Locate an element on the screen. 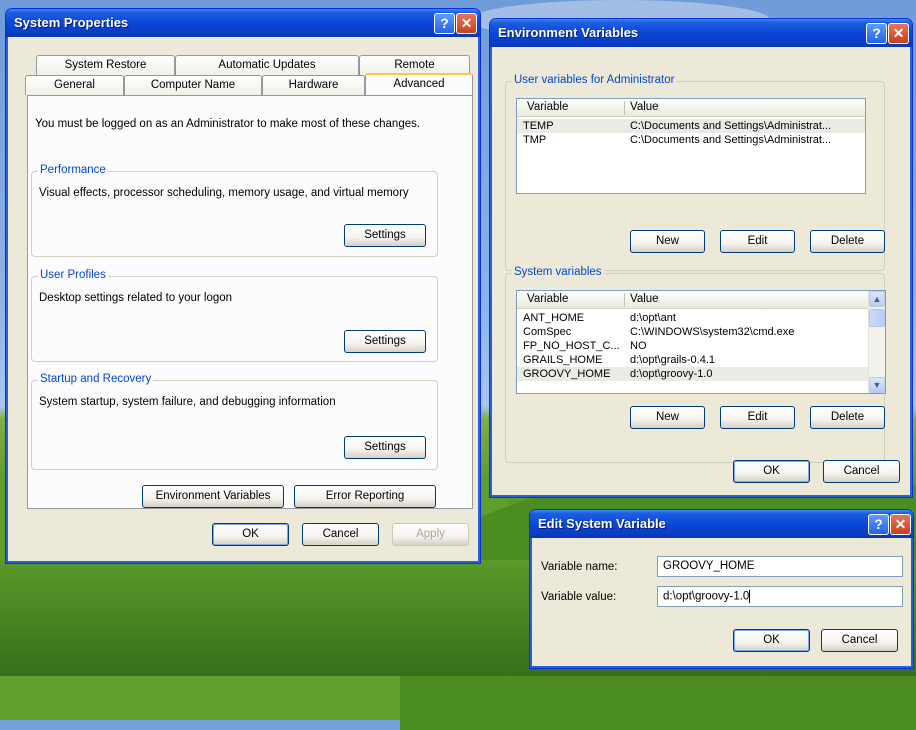 The height and width of the screenshot is (730, 916). user-profiles-settings-button: Settings is located at coordinates (385, 341).